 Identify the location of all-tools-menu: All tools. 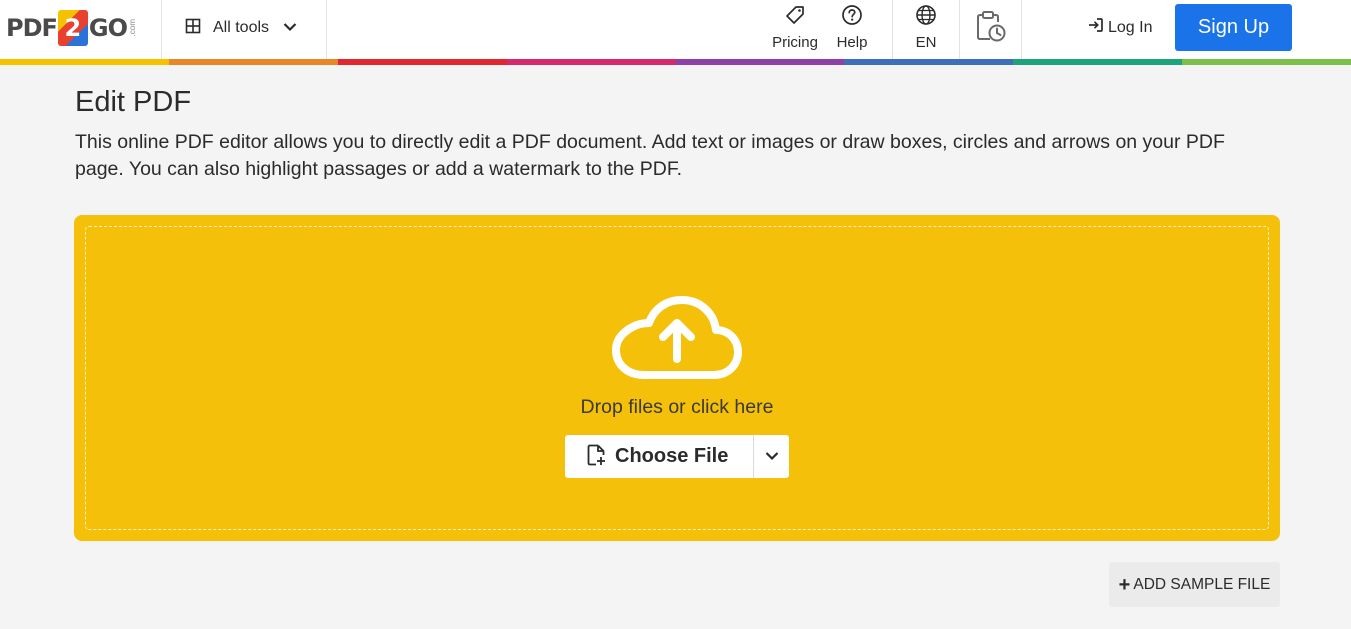
(241, 28).